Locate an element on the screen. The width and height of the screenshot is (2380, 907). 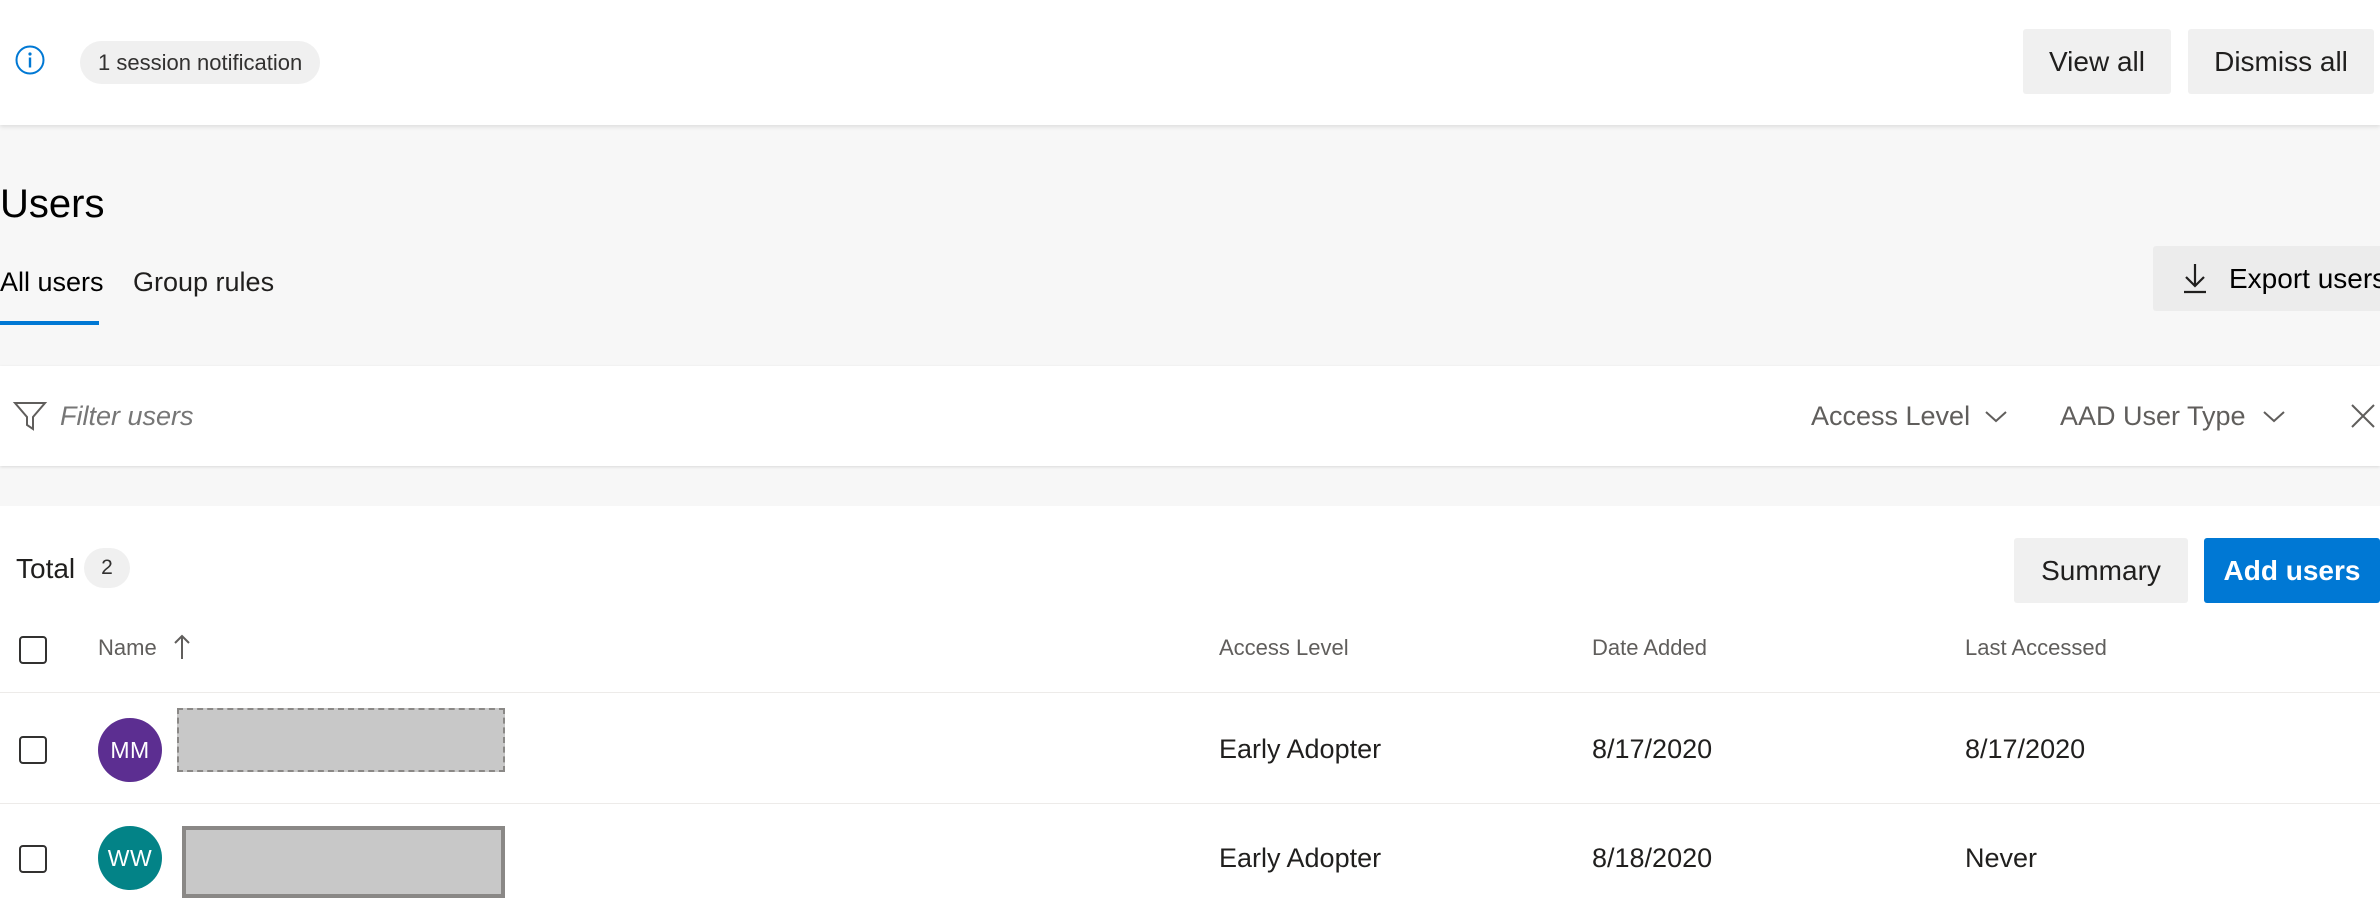
page-title: Users is located at coordinates (52, 204).